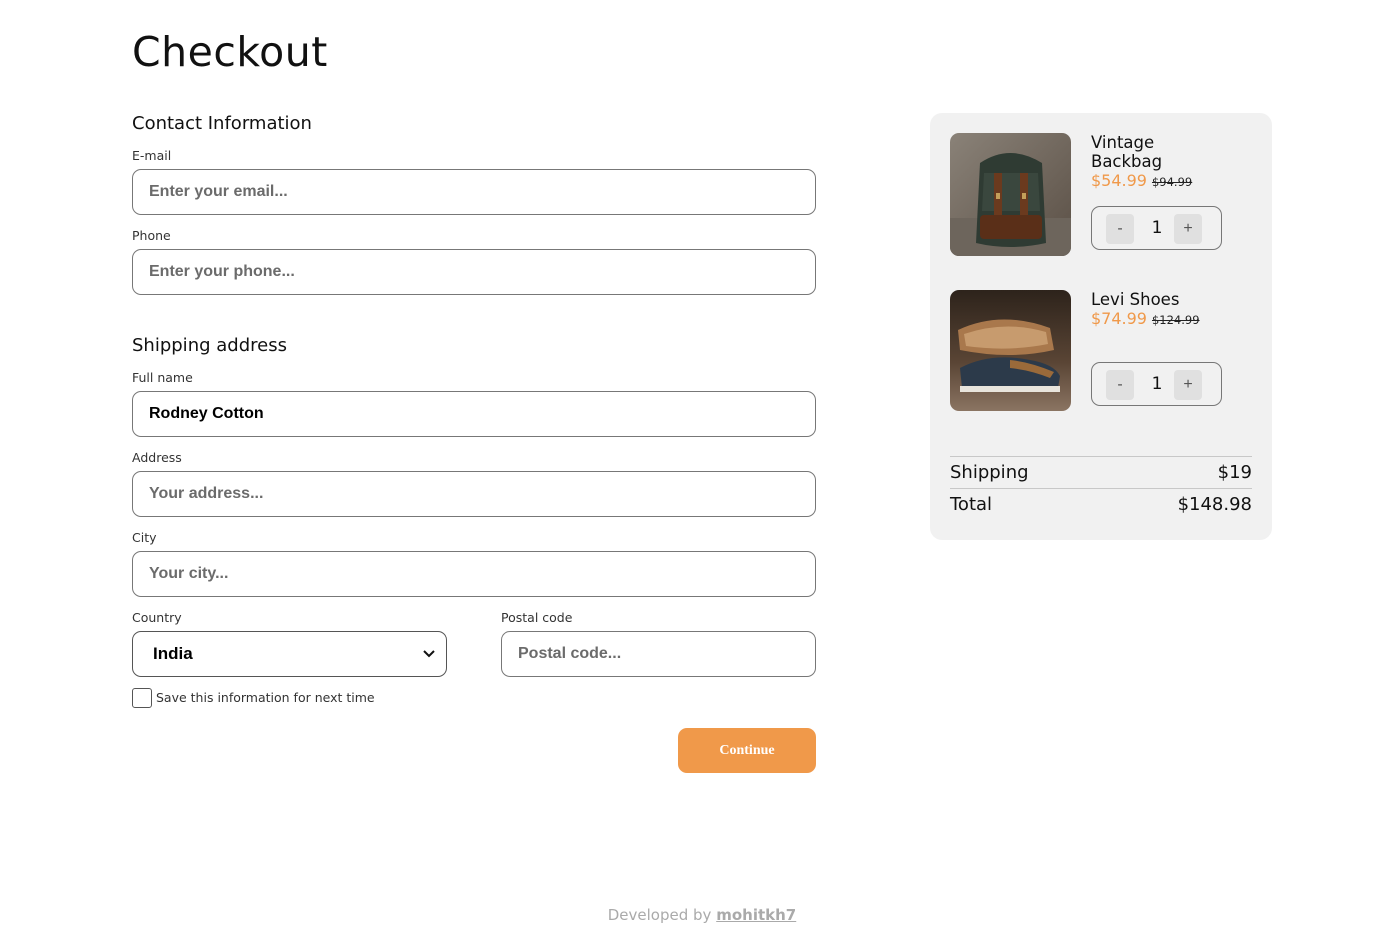 Image resolution: width=1377 pixels, height=934 pixels. I want to click on phone-field, so click(474, 272).